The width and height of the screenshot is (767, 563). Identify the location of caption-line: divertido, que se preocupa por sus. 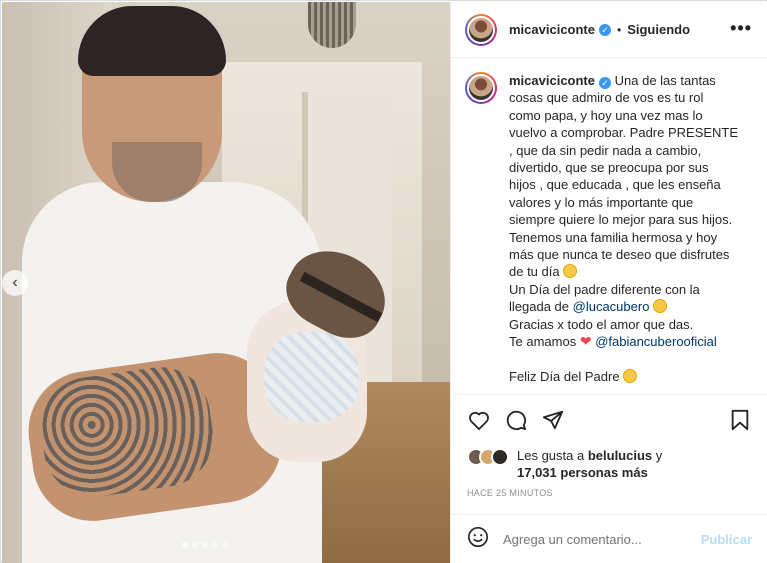
(609, 168).